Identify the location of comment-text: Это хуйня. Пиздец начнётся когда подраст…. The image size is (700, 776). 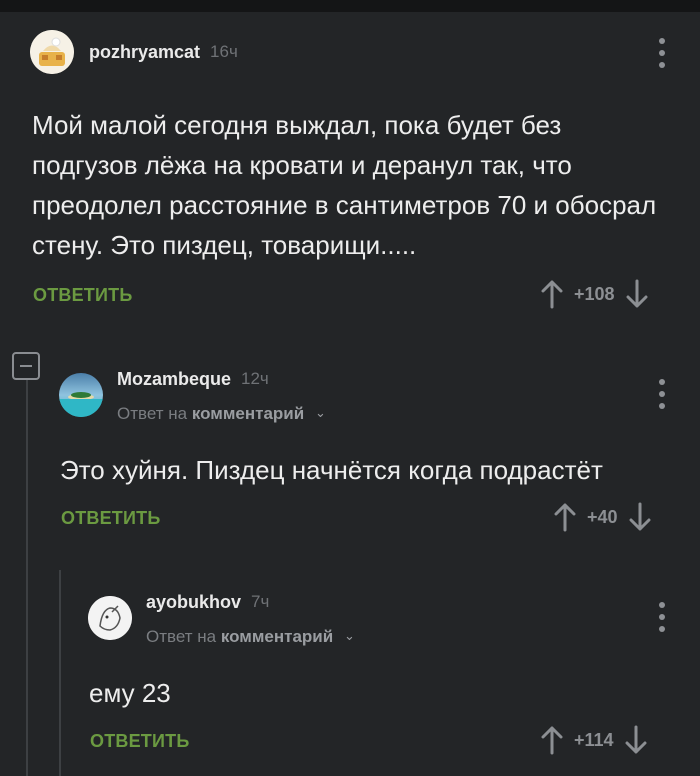
(331, 470).